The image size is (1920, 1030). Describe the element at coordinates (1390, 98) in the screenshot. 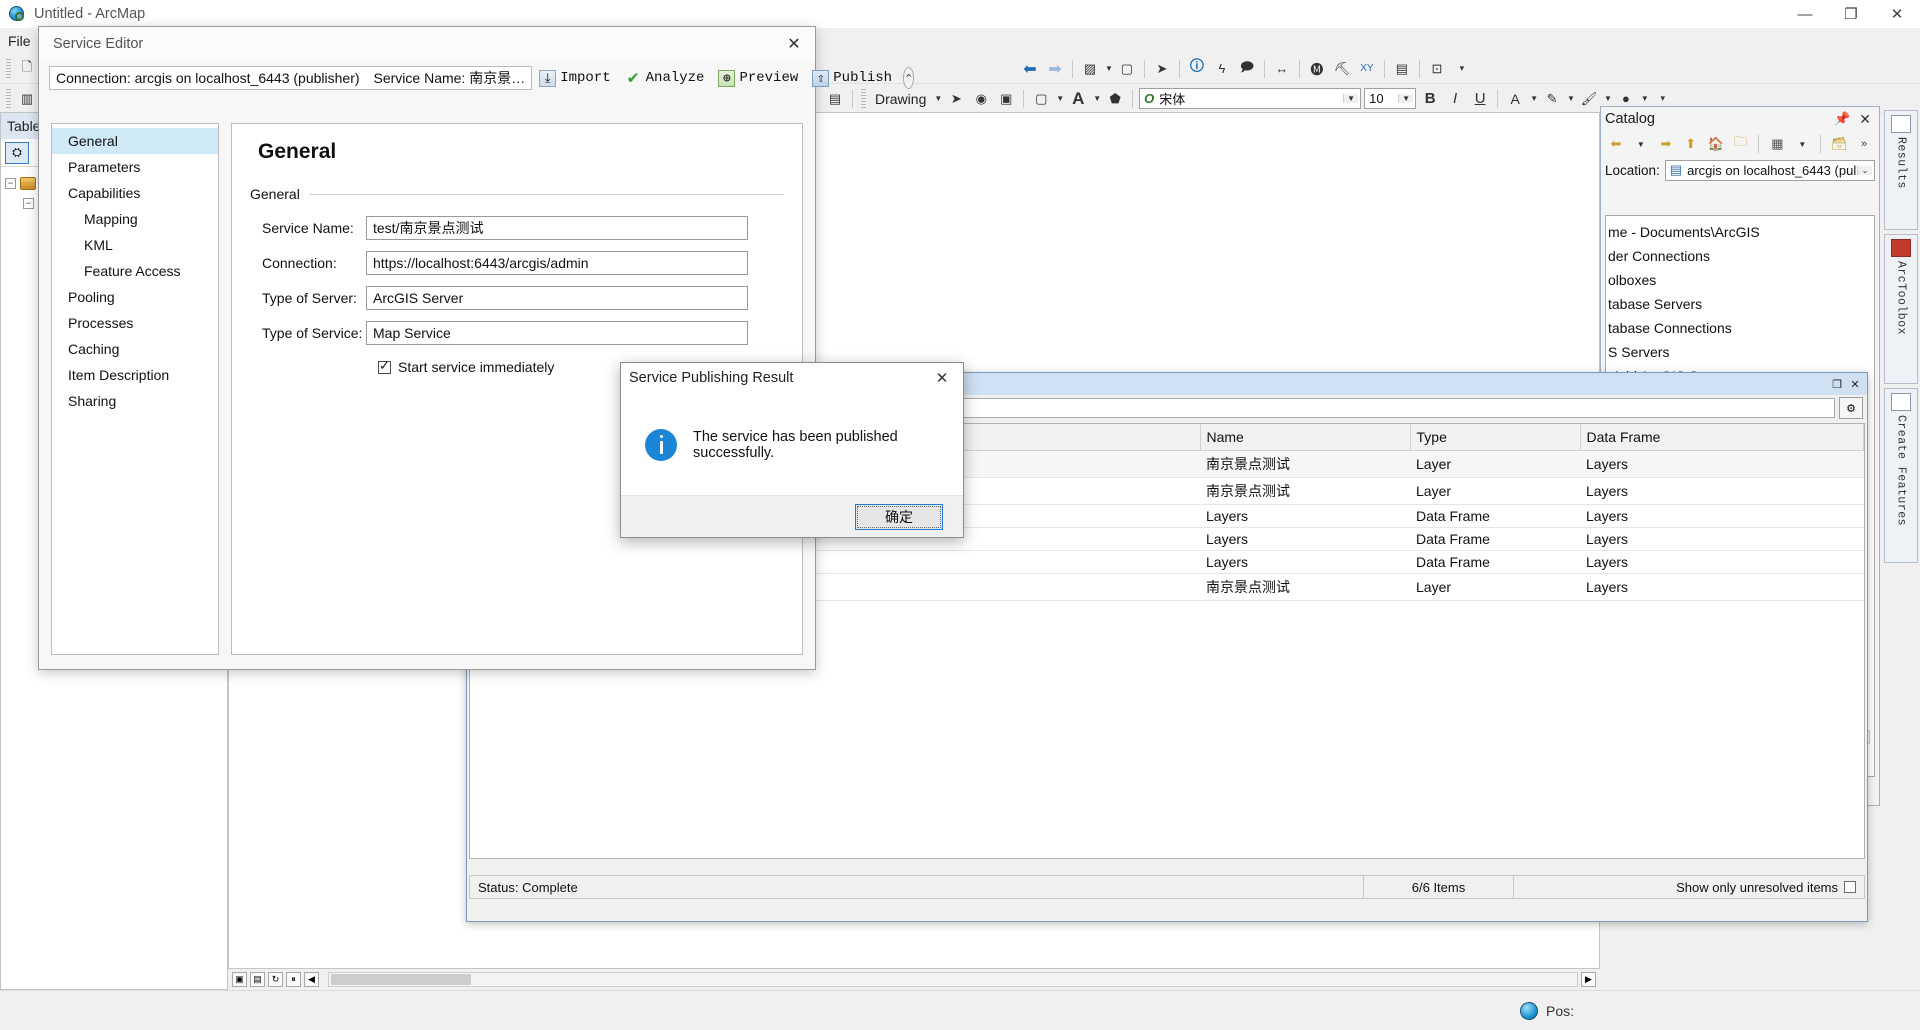

I see `font-size-select: 10 ▼` at that location.